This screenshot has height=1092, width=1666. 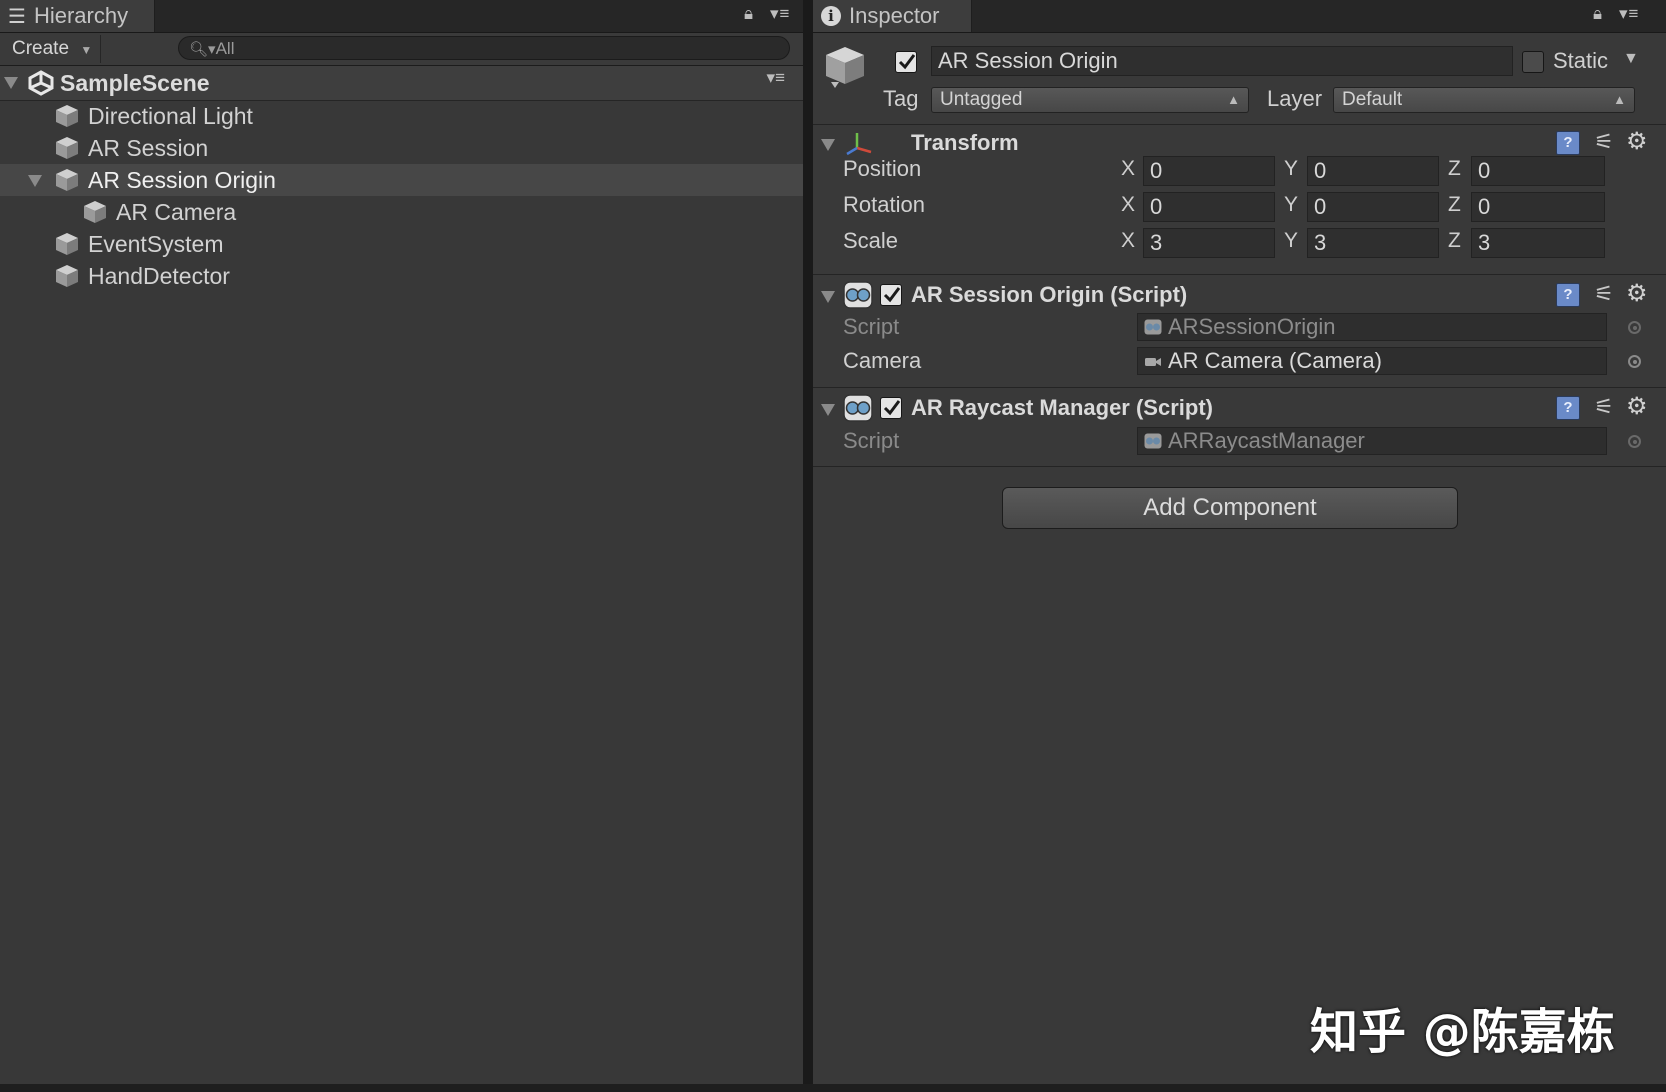 I want to click on position-y-field: 0, so click(x=1373, y=171).